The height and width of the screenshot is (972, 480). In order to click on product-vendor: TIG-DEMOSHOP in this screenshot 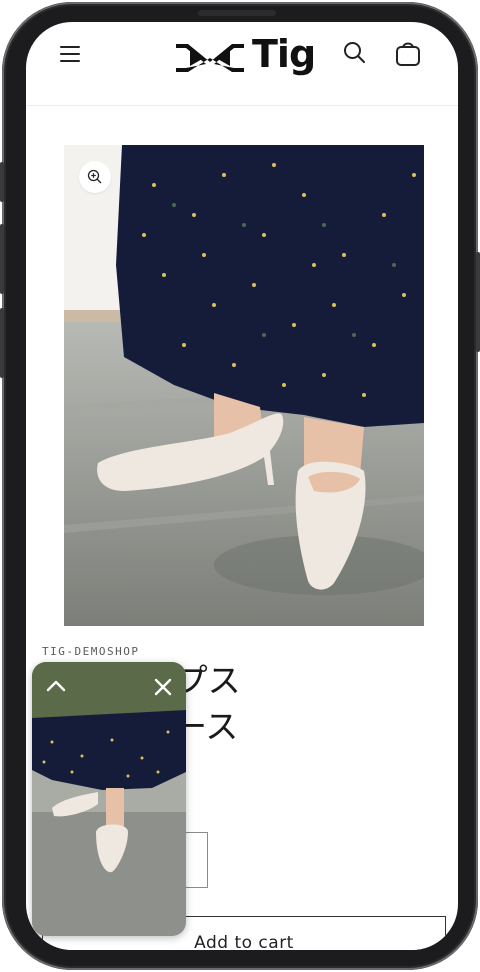, I will do `click(91, 651)`.